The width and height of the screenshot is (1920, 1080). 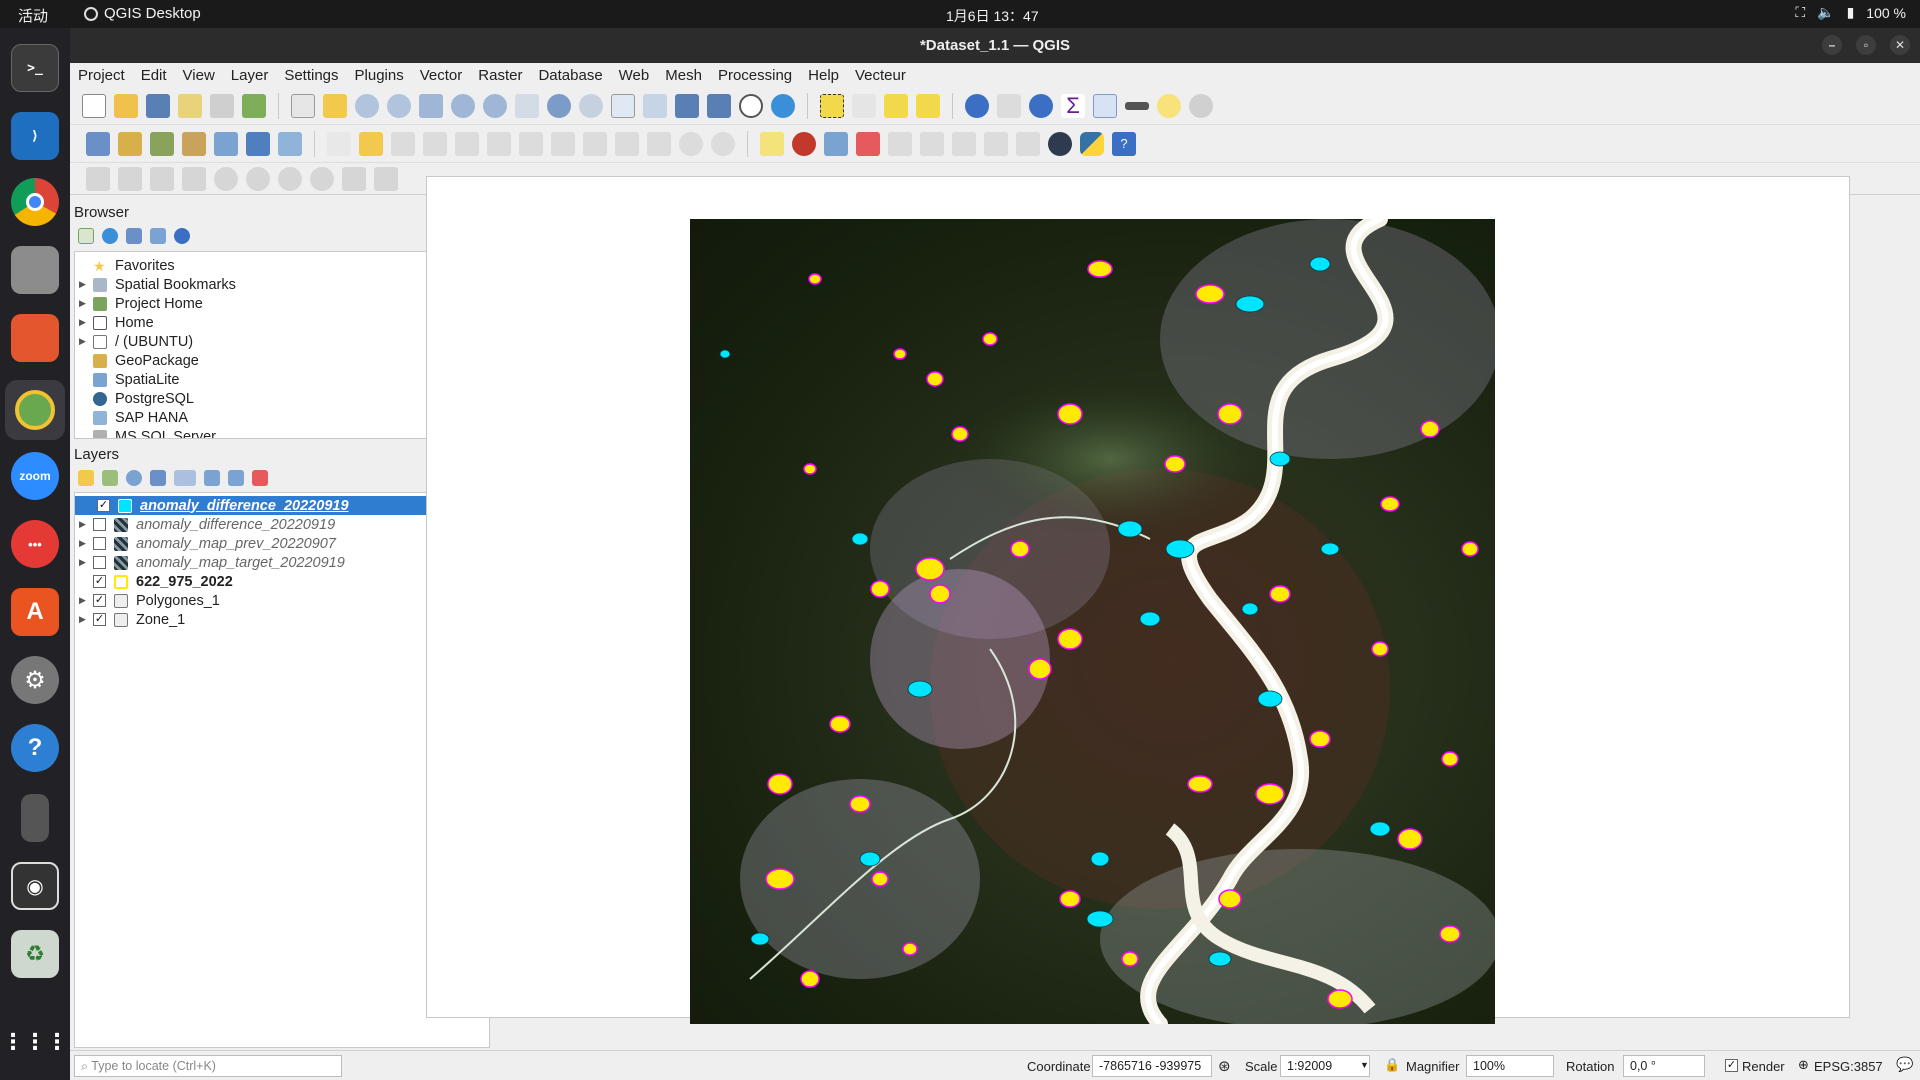 What do you see at coordinates (222, 105) in the screenshot?
I see `layout-manager-icon` at bounding box center [222, 105].